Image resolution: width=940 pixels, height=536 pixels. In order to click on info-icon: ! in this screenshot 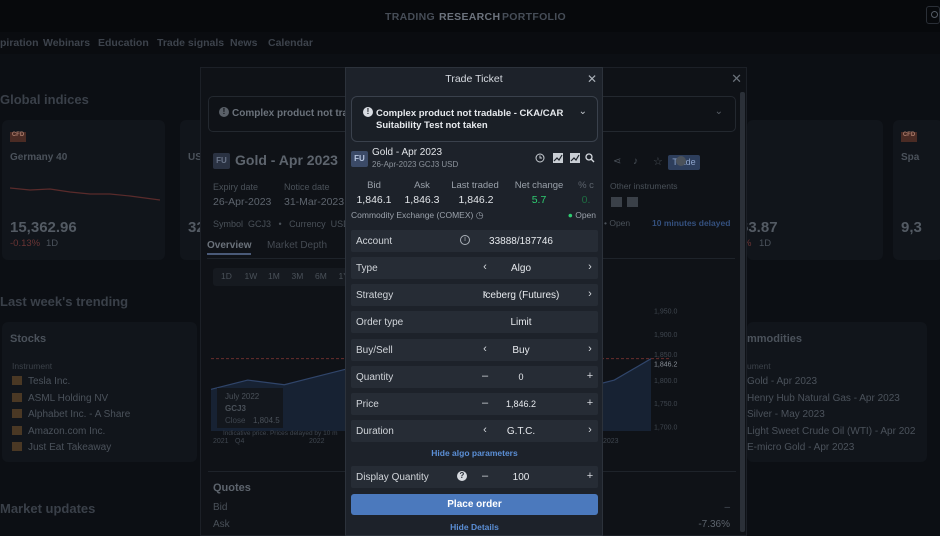, I will do `click(224, 112)`.